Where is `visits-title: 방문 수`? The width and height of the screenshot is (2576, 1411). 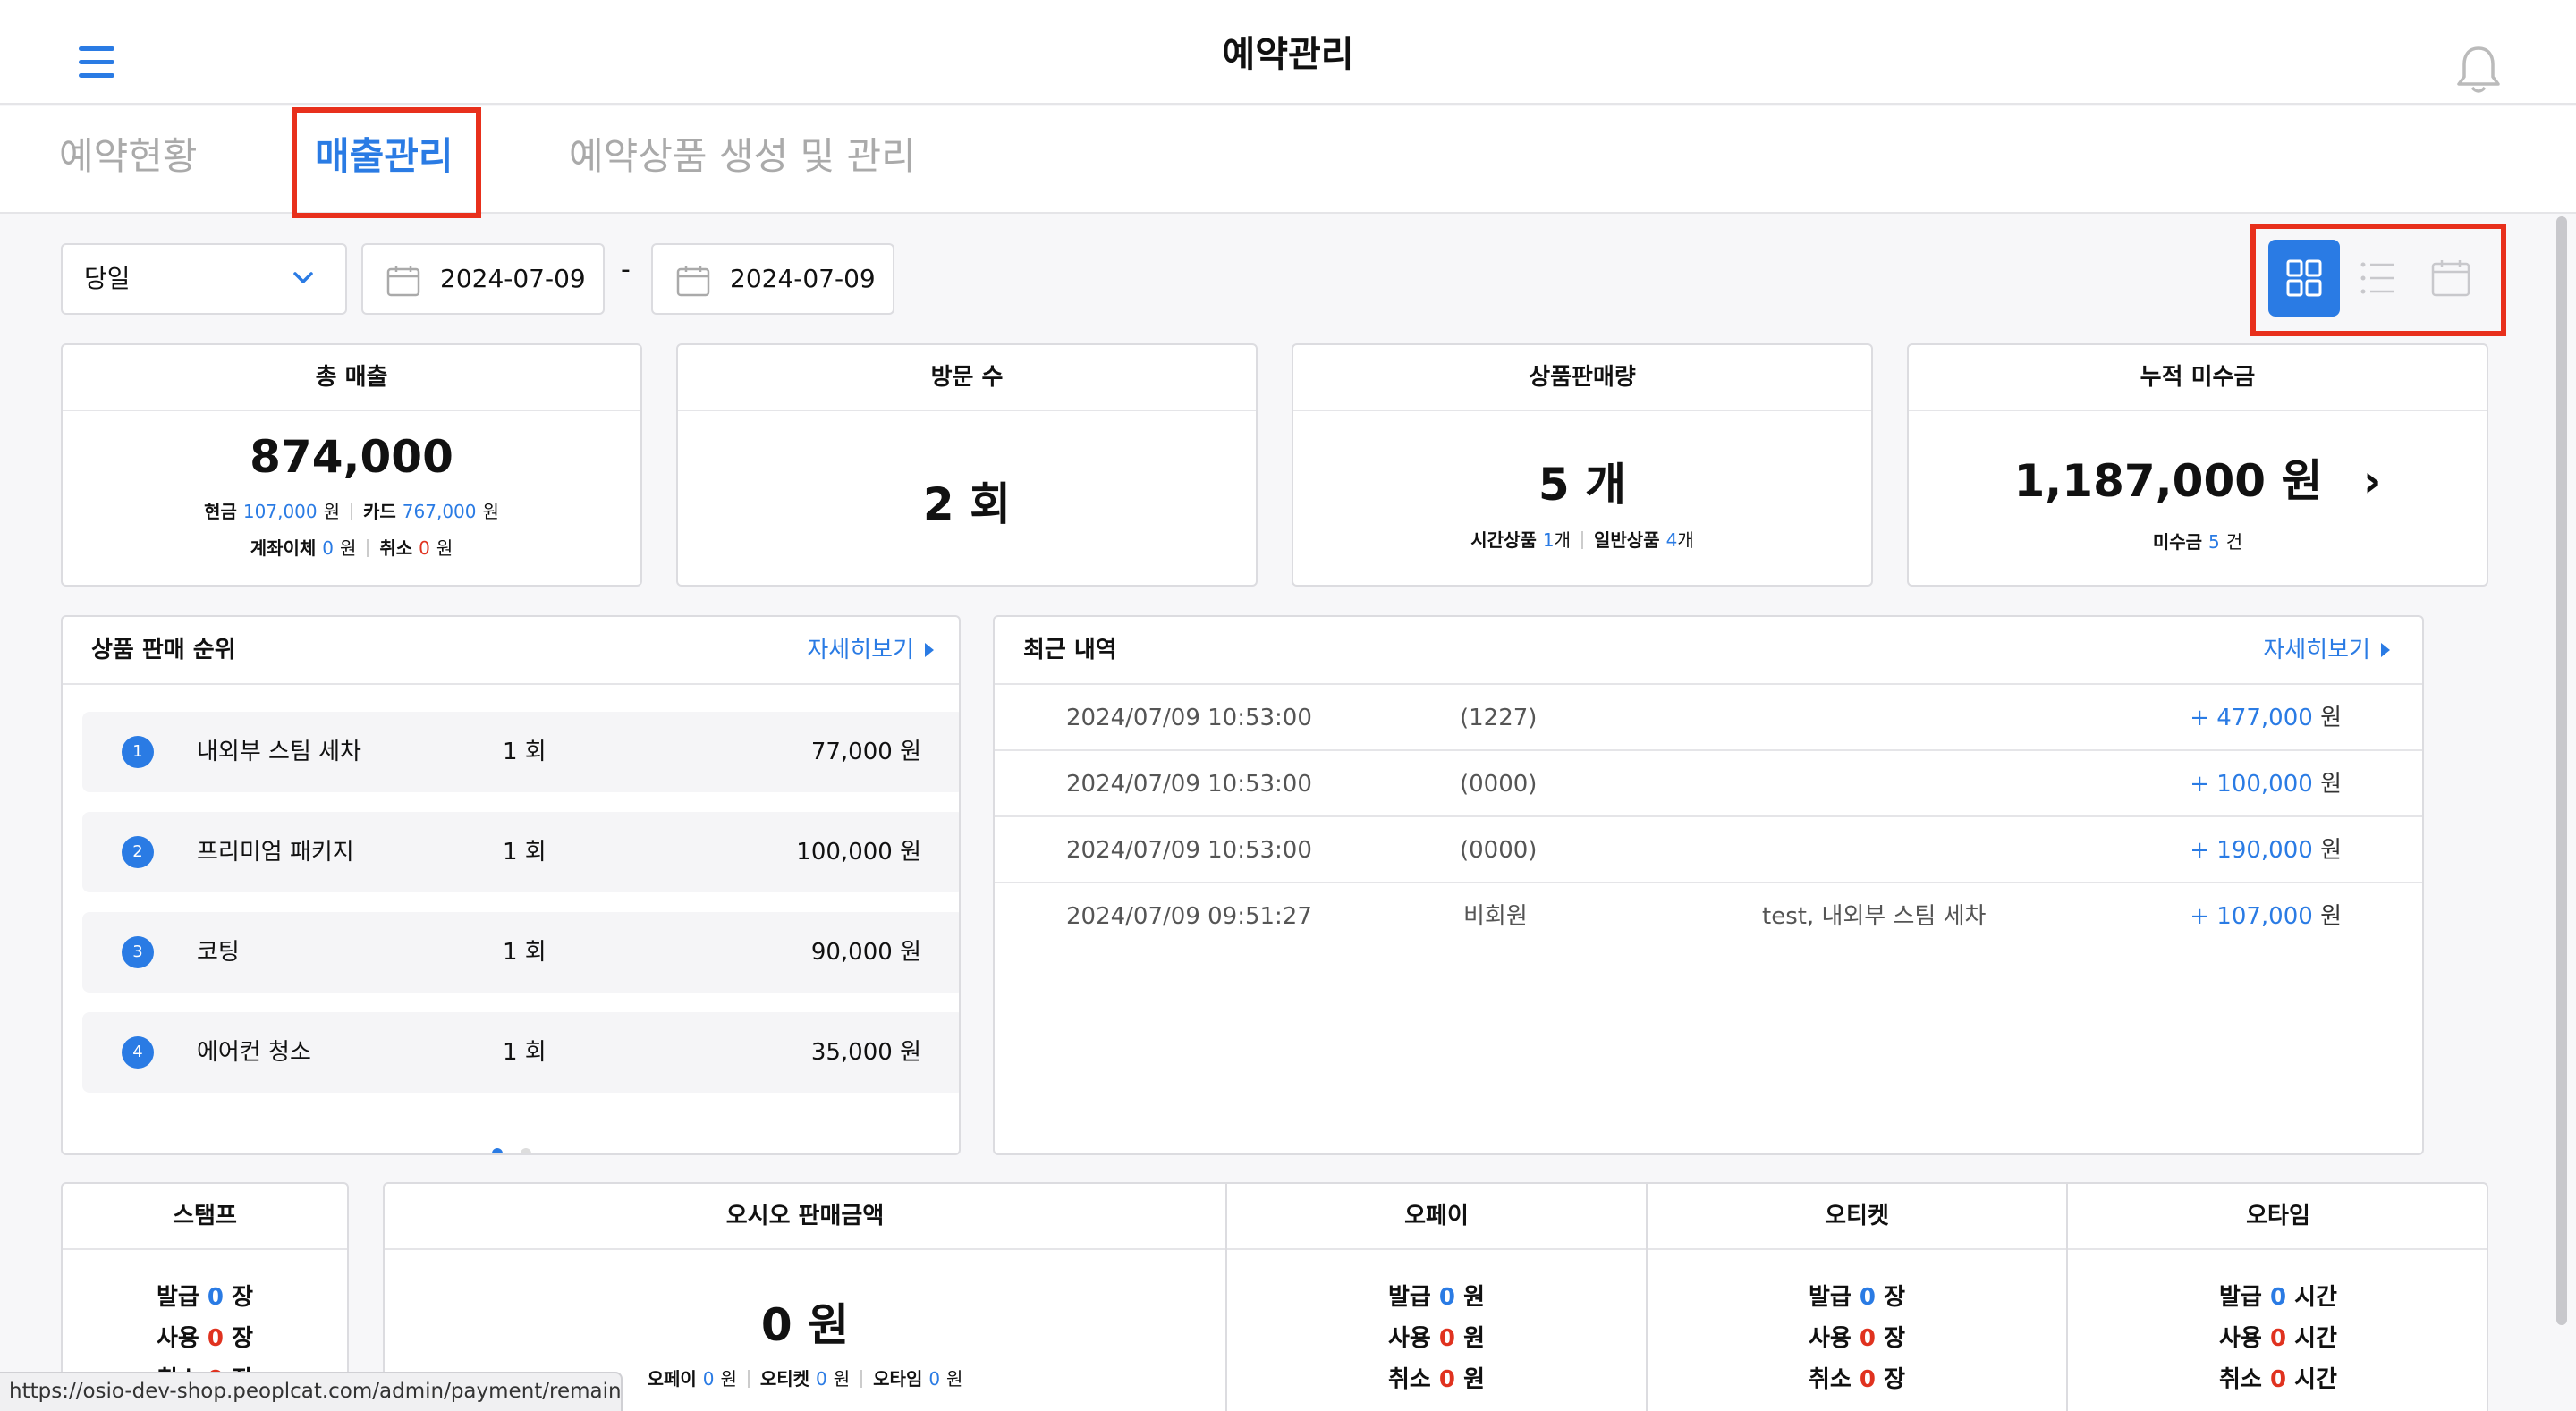
visits-title: 방문 수 is located at coordinates (967, 378).